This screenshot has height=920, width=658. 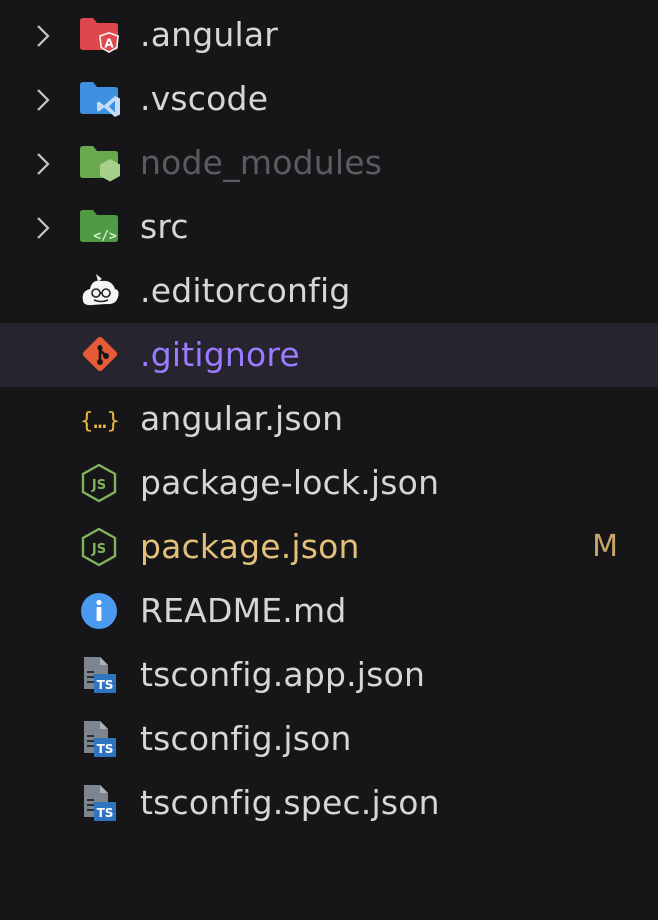 What do you see at coordinates (220, 354) in the screenshot?
I see `file-label: .gitignore` at bounding box center [220, 354].